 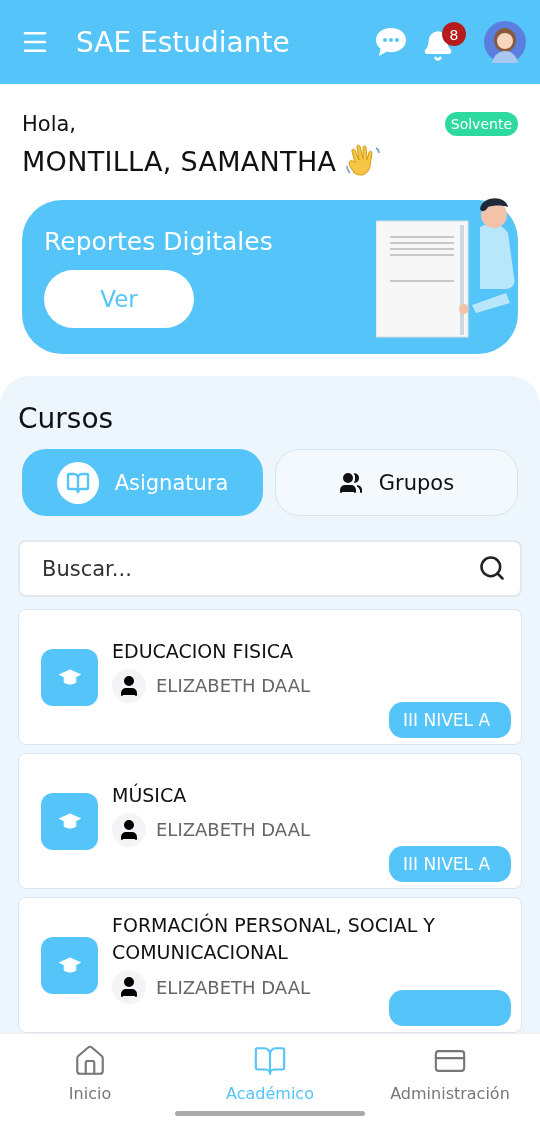 What do you see at coordinates (66, 418) in the screenshot?
I see `section-title: Cursos` at bounding box center [66, 418].